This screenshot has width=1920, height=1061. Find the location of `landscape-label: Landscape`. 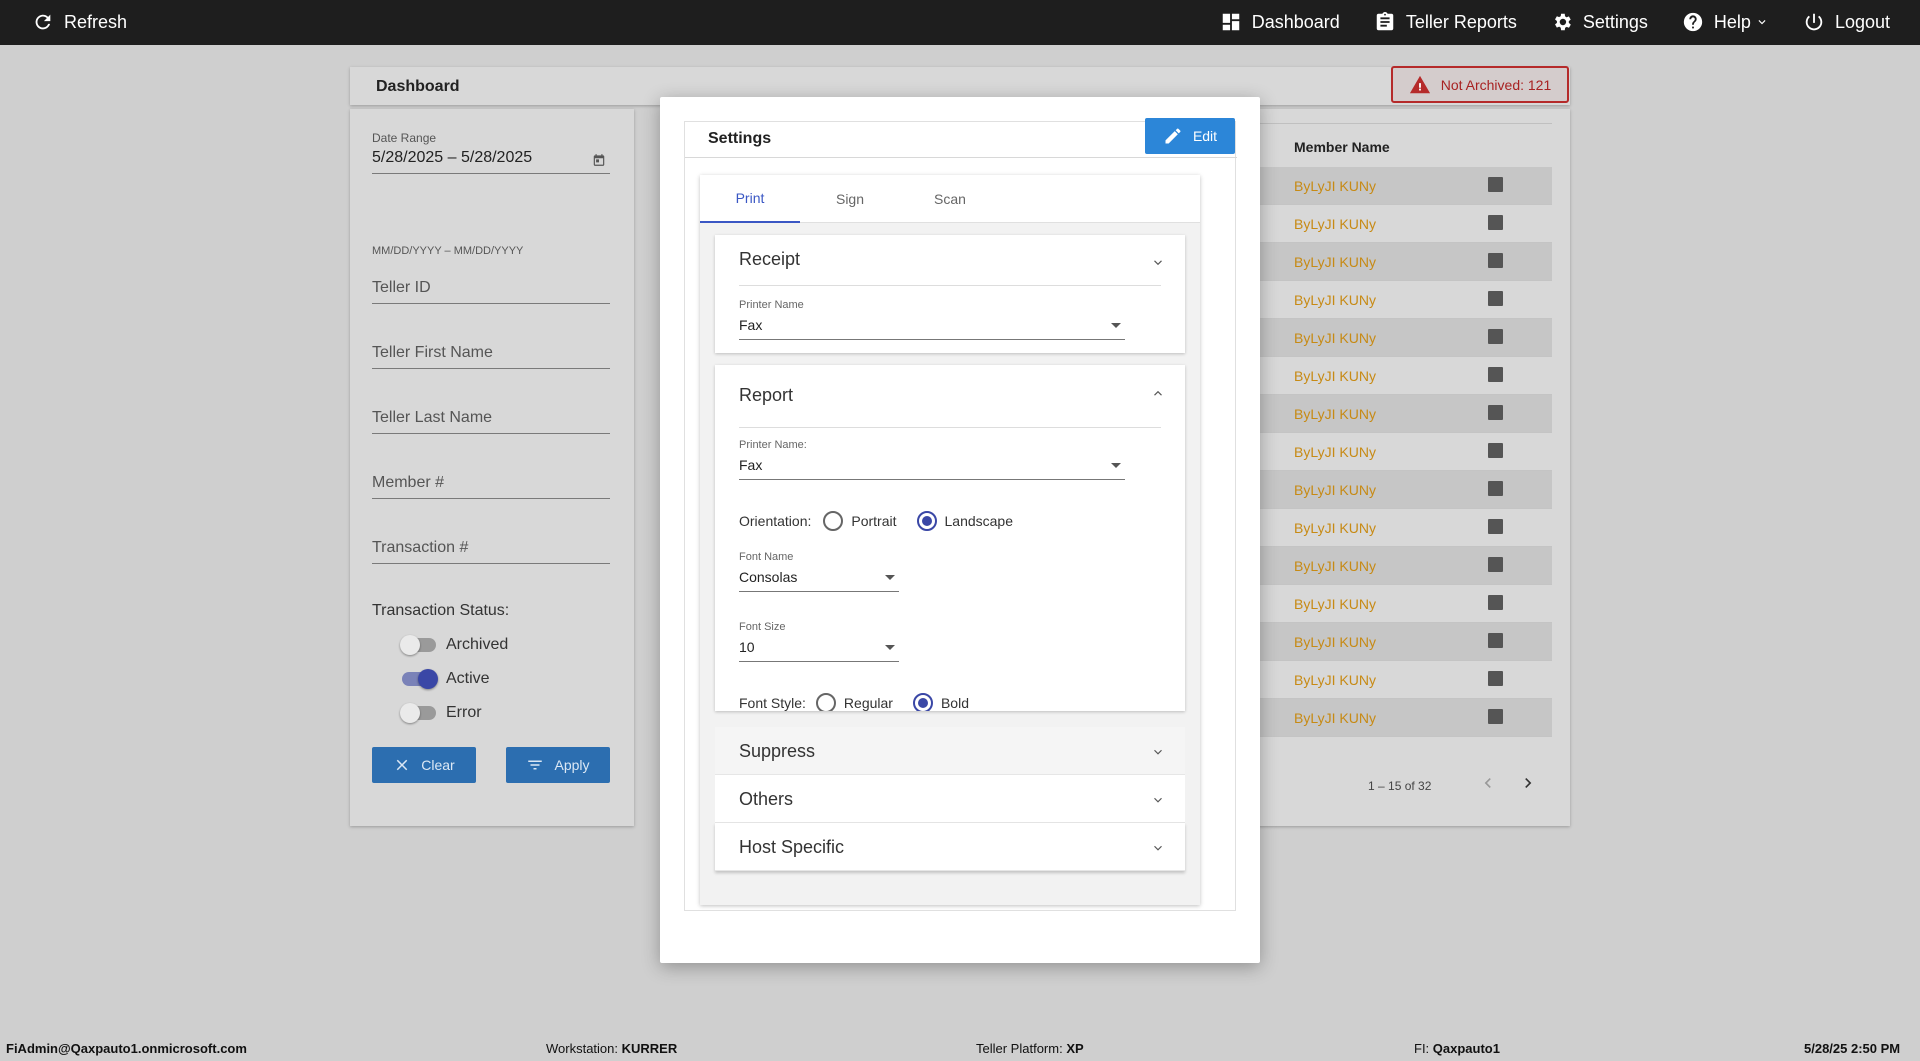

landscape-label: Landscape is located at coordinates (979, 521).